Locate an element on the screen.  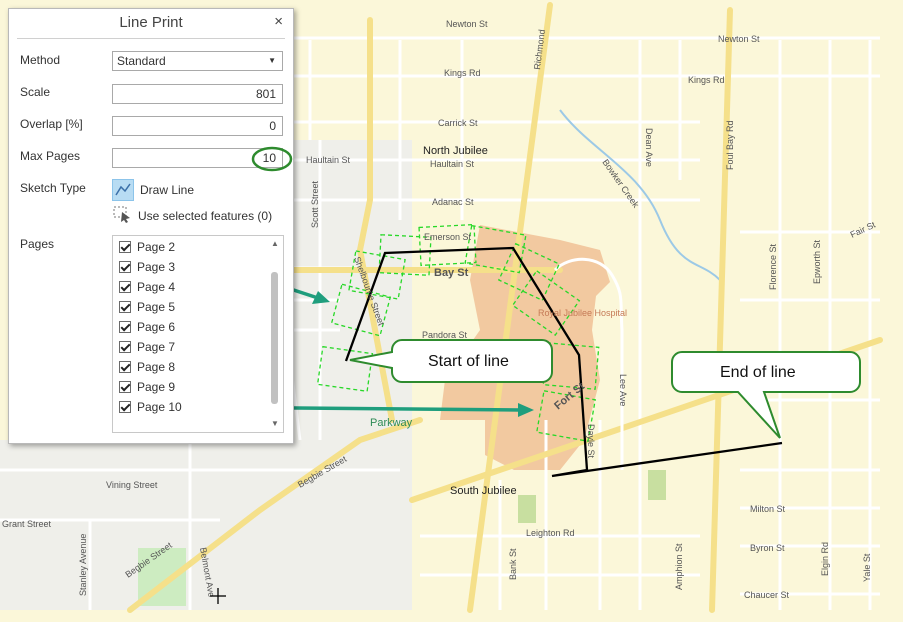
scroll-down-icon: ▼ is located at coordinates (275, 424).